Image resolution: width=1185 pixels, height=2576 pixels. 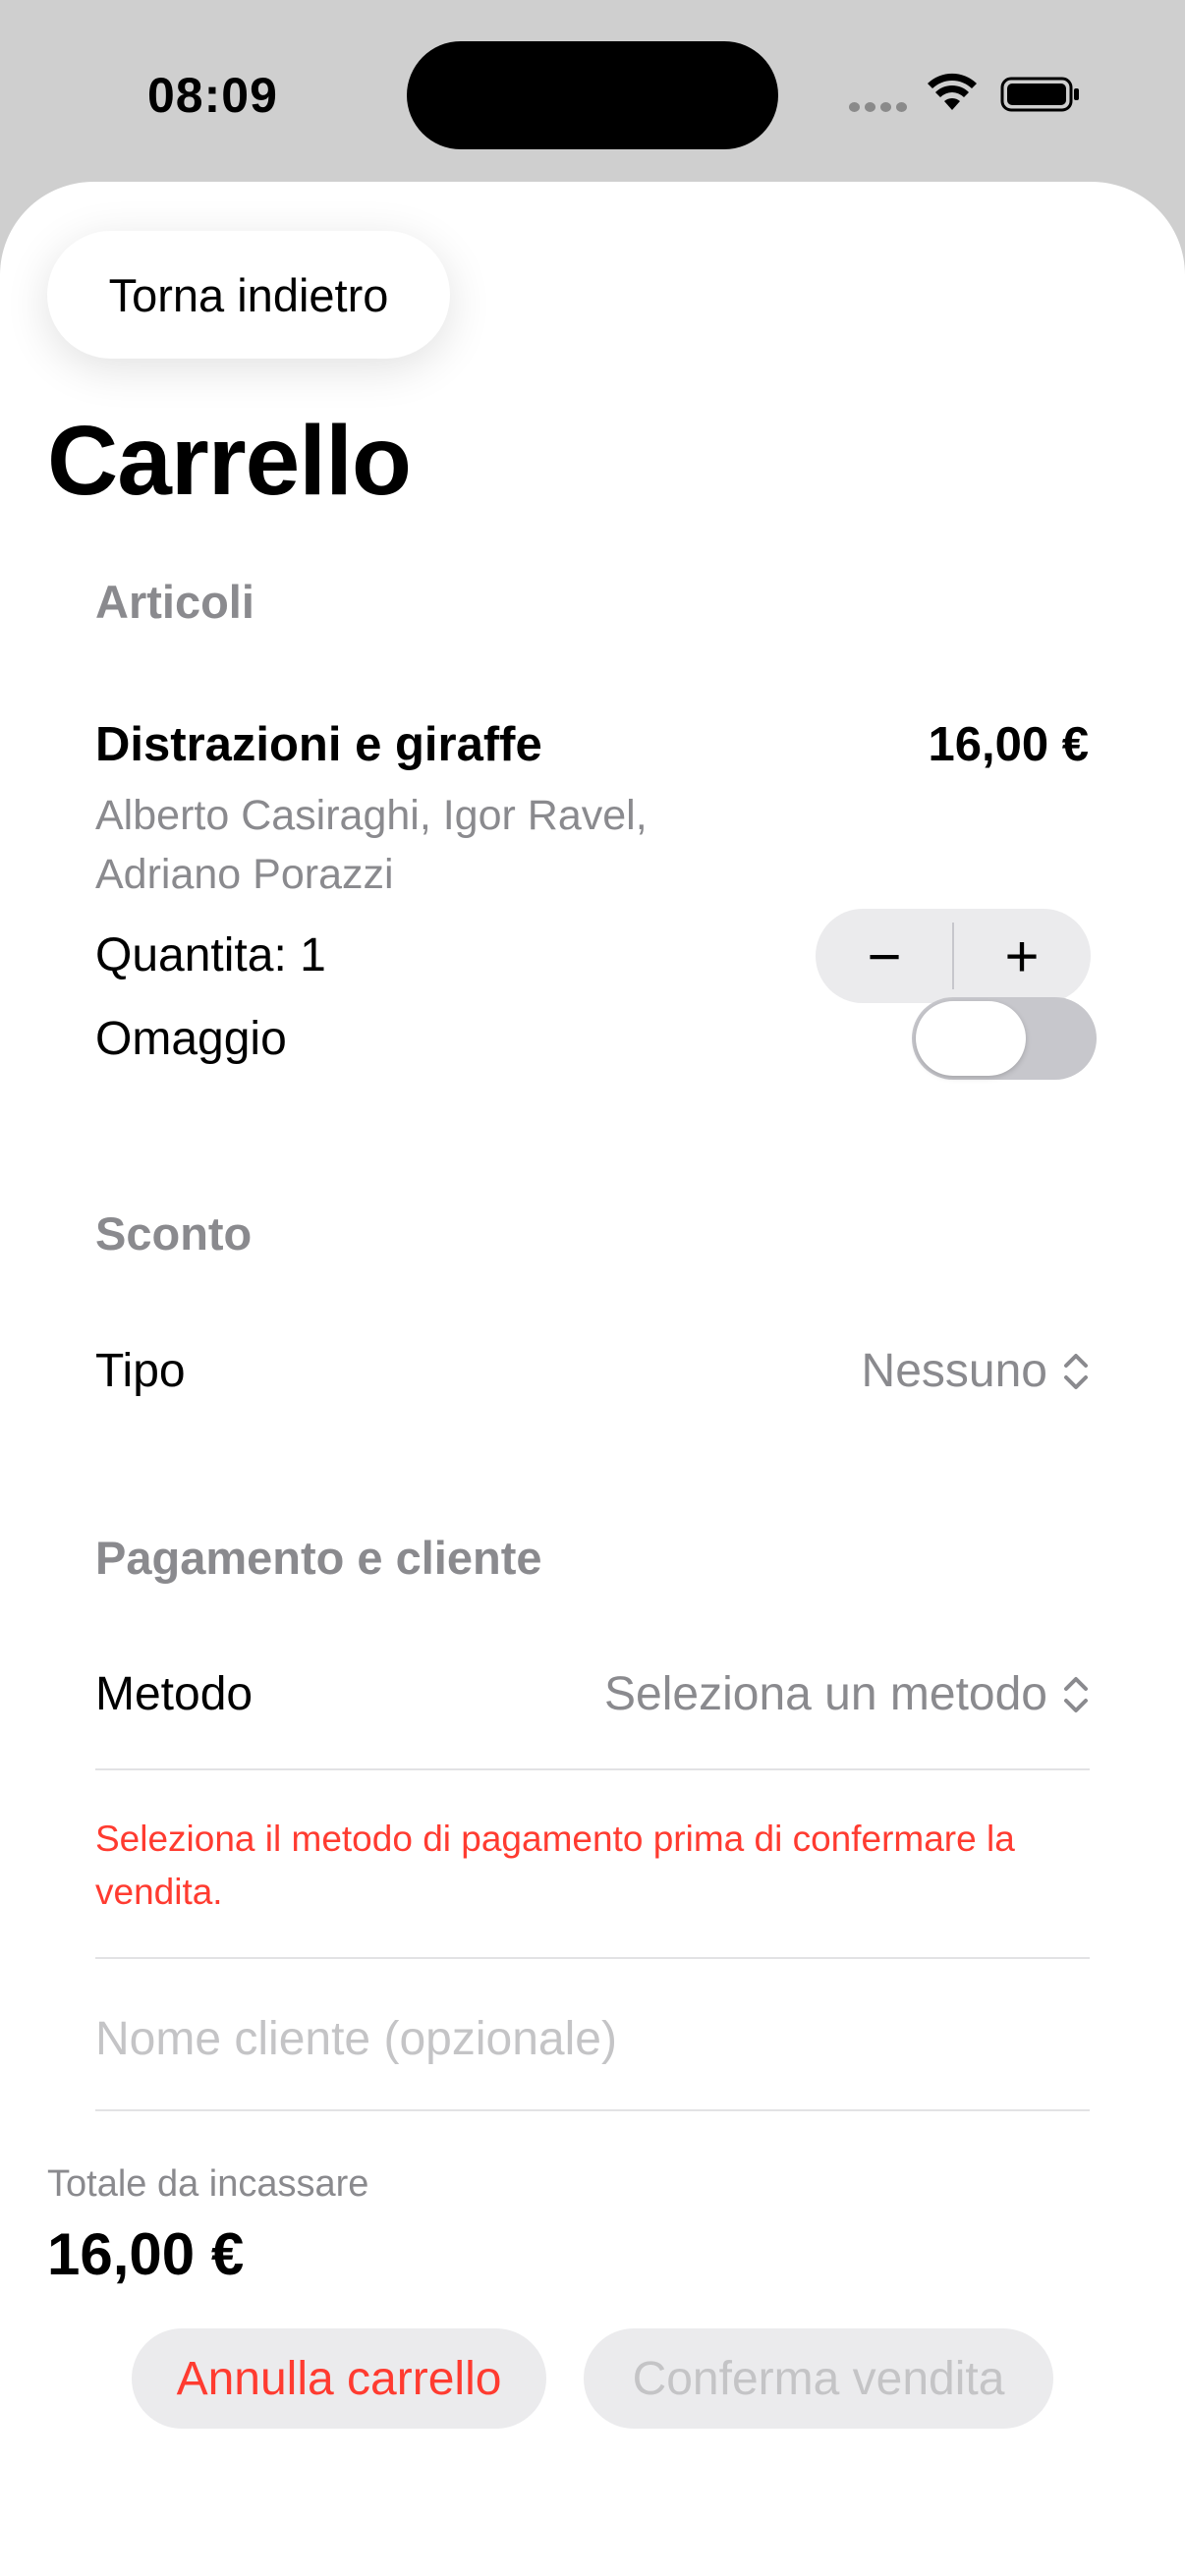 I want to click on section-header-articoli: Articoli, so click(x=175, y=602).